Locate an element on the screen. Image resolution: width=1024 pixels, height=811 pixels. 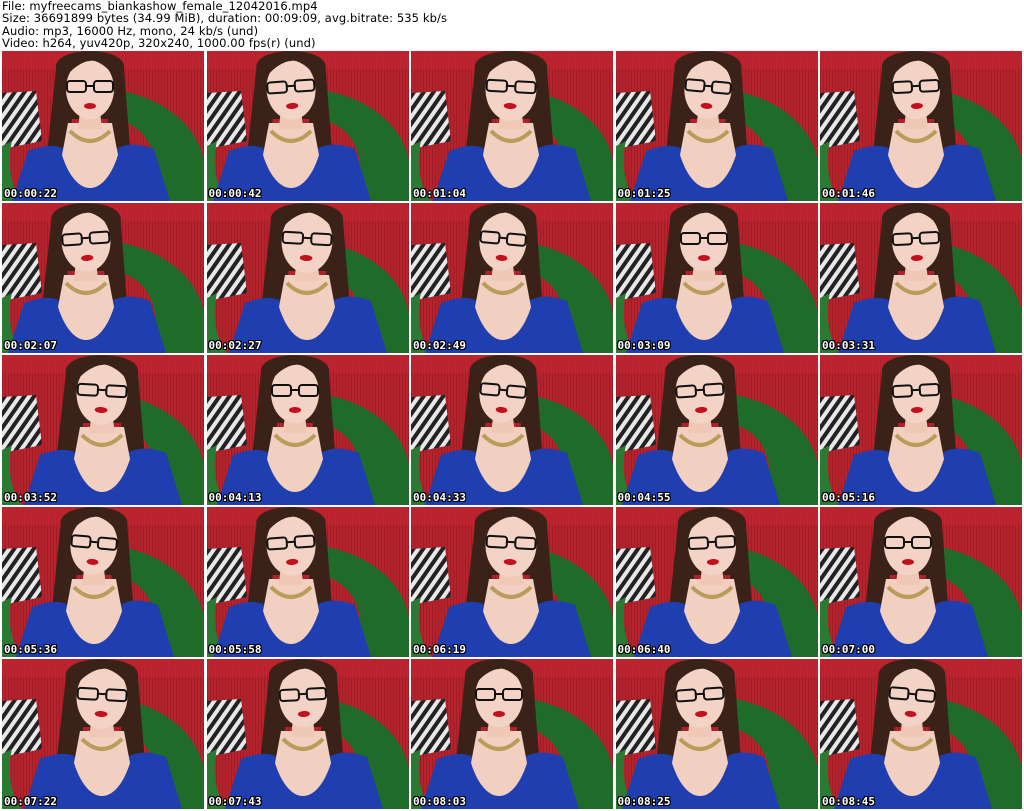
timestamp-label: 00:03:09 is located at coordinates (644, 345).